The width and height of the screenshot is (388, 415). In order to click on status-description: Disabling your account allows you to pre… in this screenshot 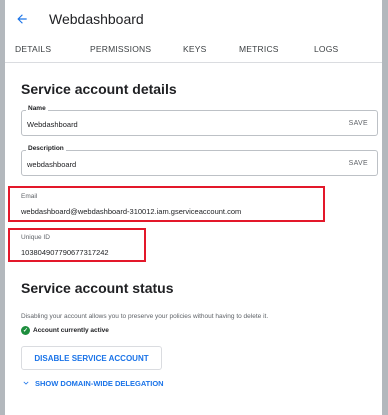, I will do `click(145, 316)`.